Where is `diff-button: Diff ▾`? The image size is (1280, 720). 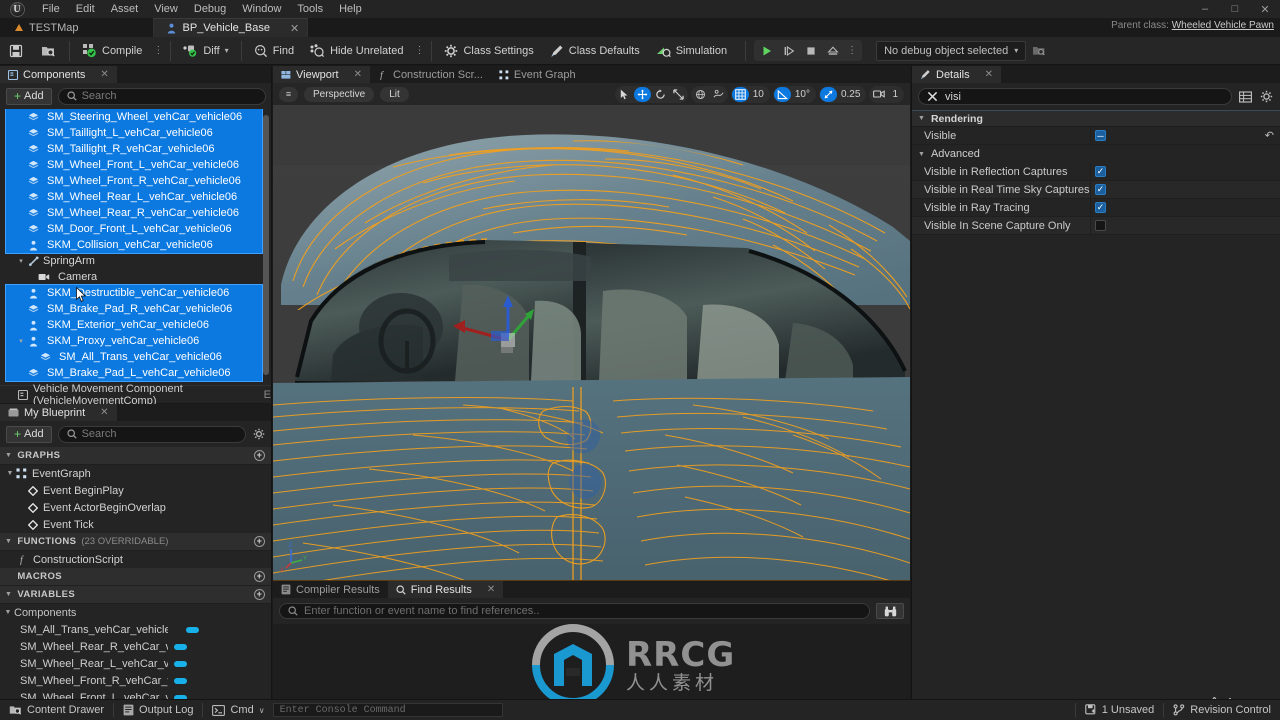
diff-button: Diff ▾ is located at coordinates (205, 51).